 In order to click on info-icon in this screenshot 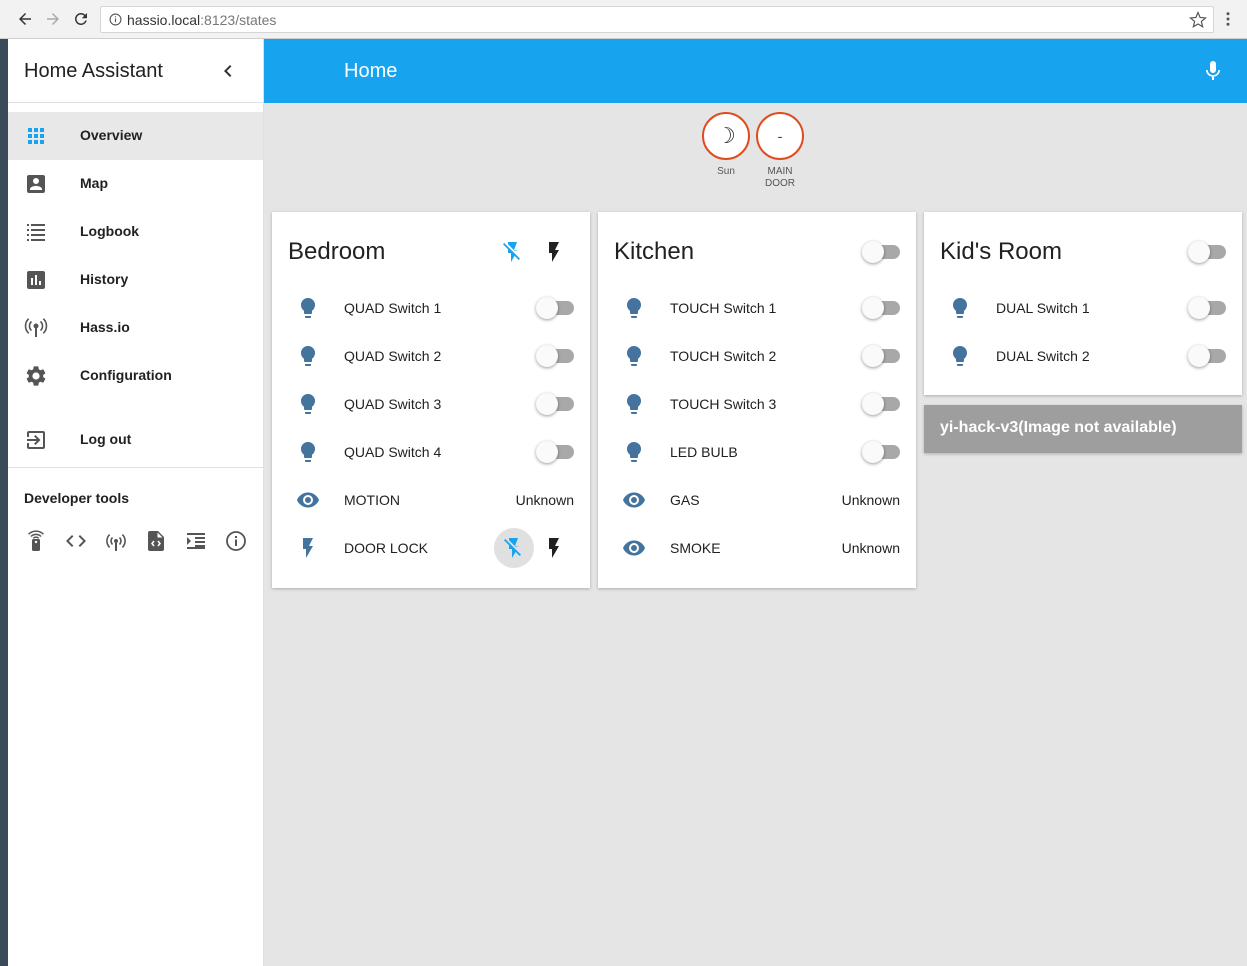, I will do `click(115, 19)`.